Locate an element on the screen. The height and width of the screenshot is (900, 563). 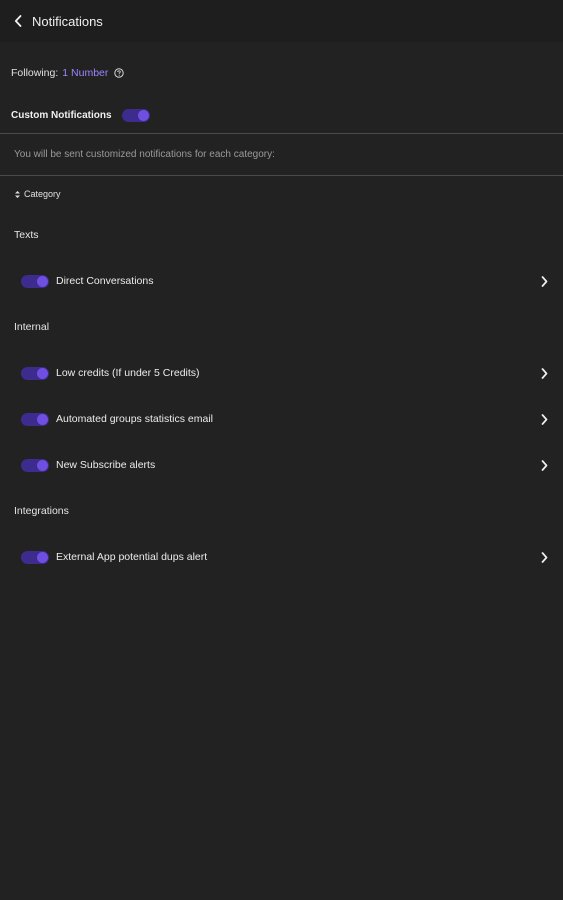
list-item-automated-groups-statistics: Automated groups statistics email is located at coordinates (281, 419).